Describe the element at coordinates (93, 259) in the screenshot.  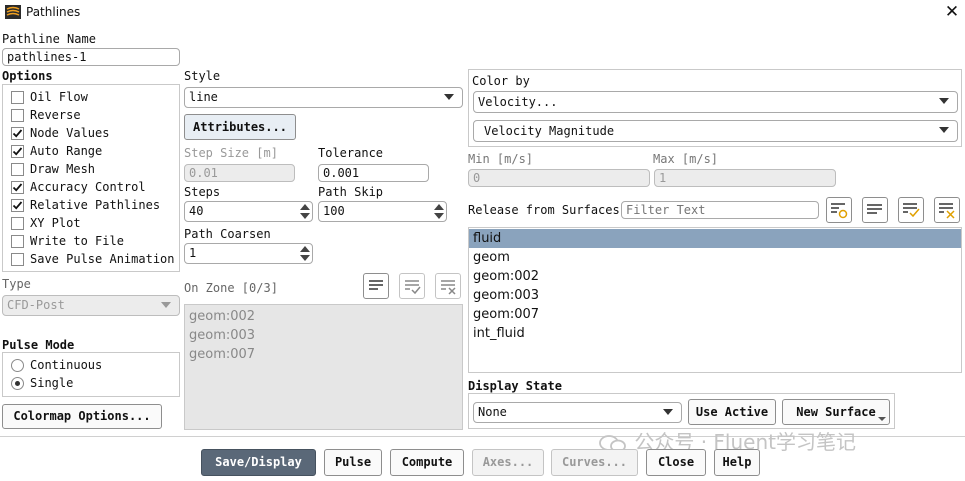
I see `option-checkbox: Save Pulse Animation` at that location.